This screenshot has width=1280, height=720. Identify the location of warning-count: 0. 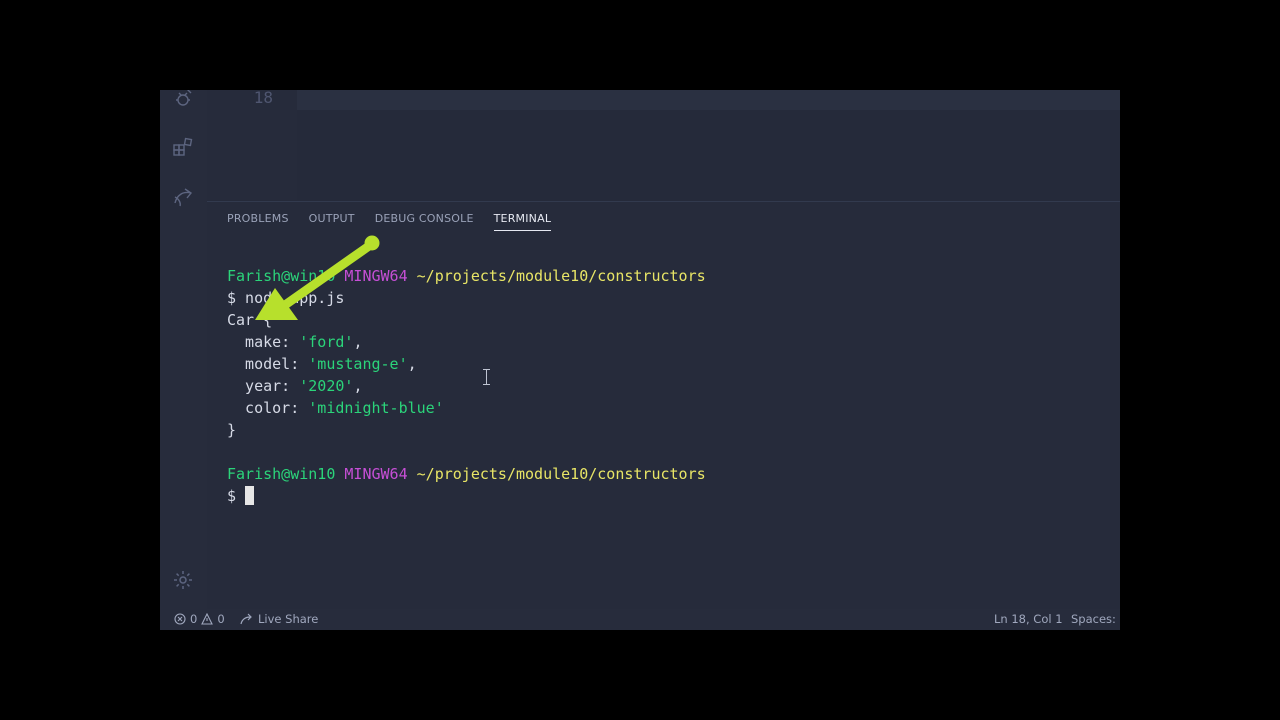
(221, 619).